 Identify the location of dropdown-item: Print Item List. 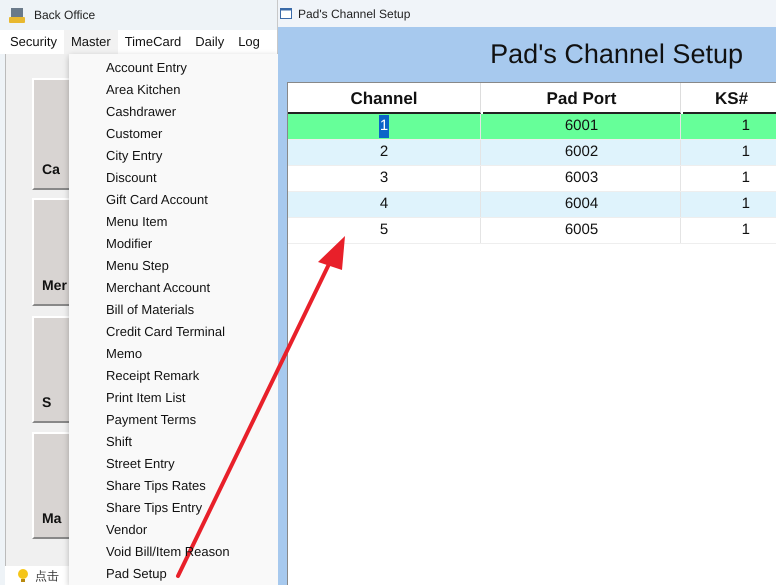
(146, 398).